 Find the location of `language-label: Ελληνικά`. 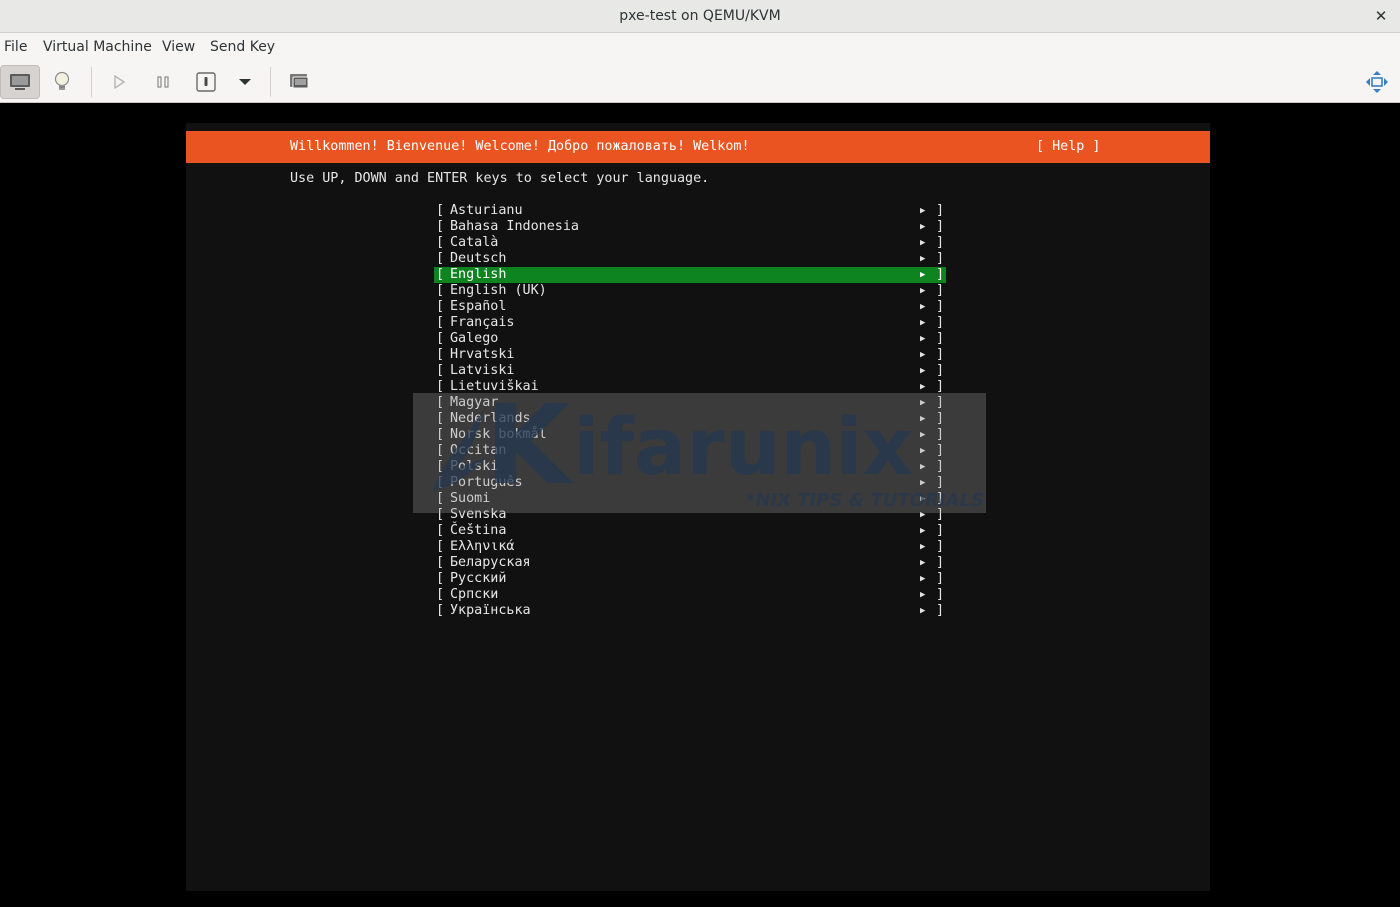

language-label: Ελληνικά is located at coordinates (482, 546).